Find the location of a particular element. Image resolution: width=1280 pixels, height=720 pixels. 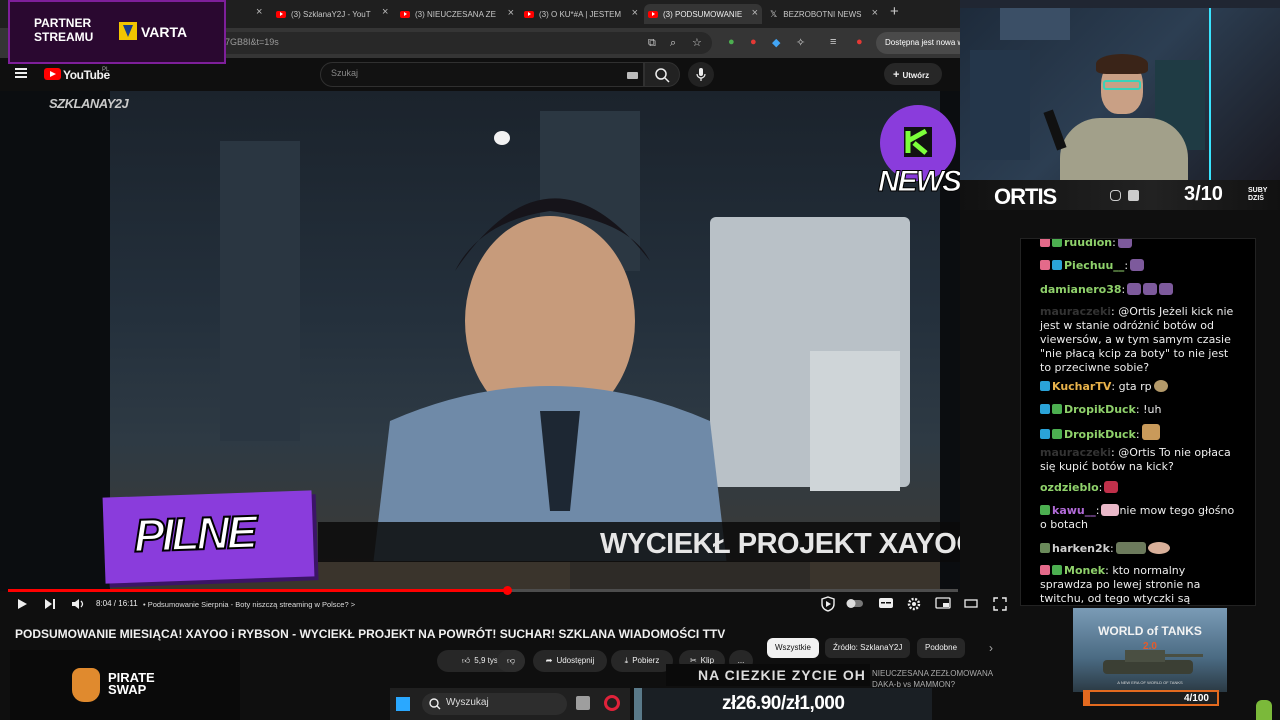

reading-list-icon: ≡ is located at coordinates (833, 42).